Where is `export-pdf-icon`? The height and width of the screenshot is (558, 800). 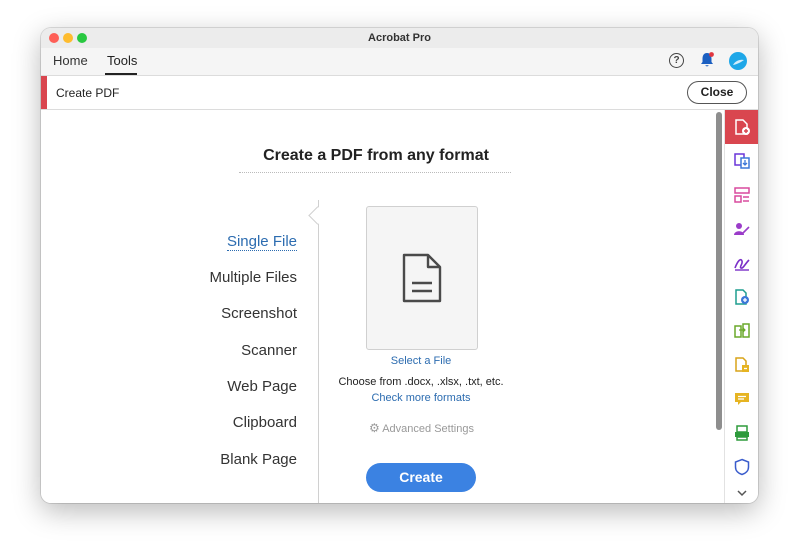
export-pdf-icon is located at coordinates (741, 161).